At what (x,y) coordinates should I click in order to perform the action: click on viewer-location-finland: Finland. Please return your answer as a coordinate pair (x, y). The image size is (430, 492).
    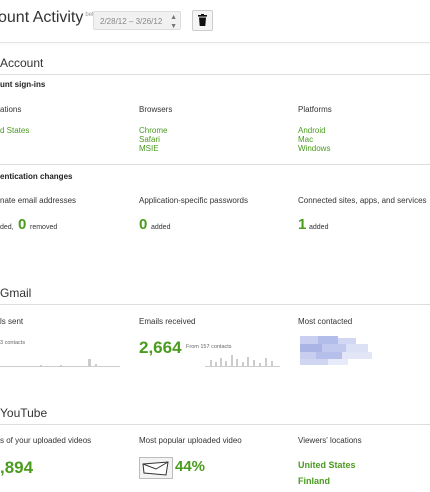
    Looking at the image, I should click on (314, 481).